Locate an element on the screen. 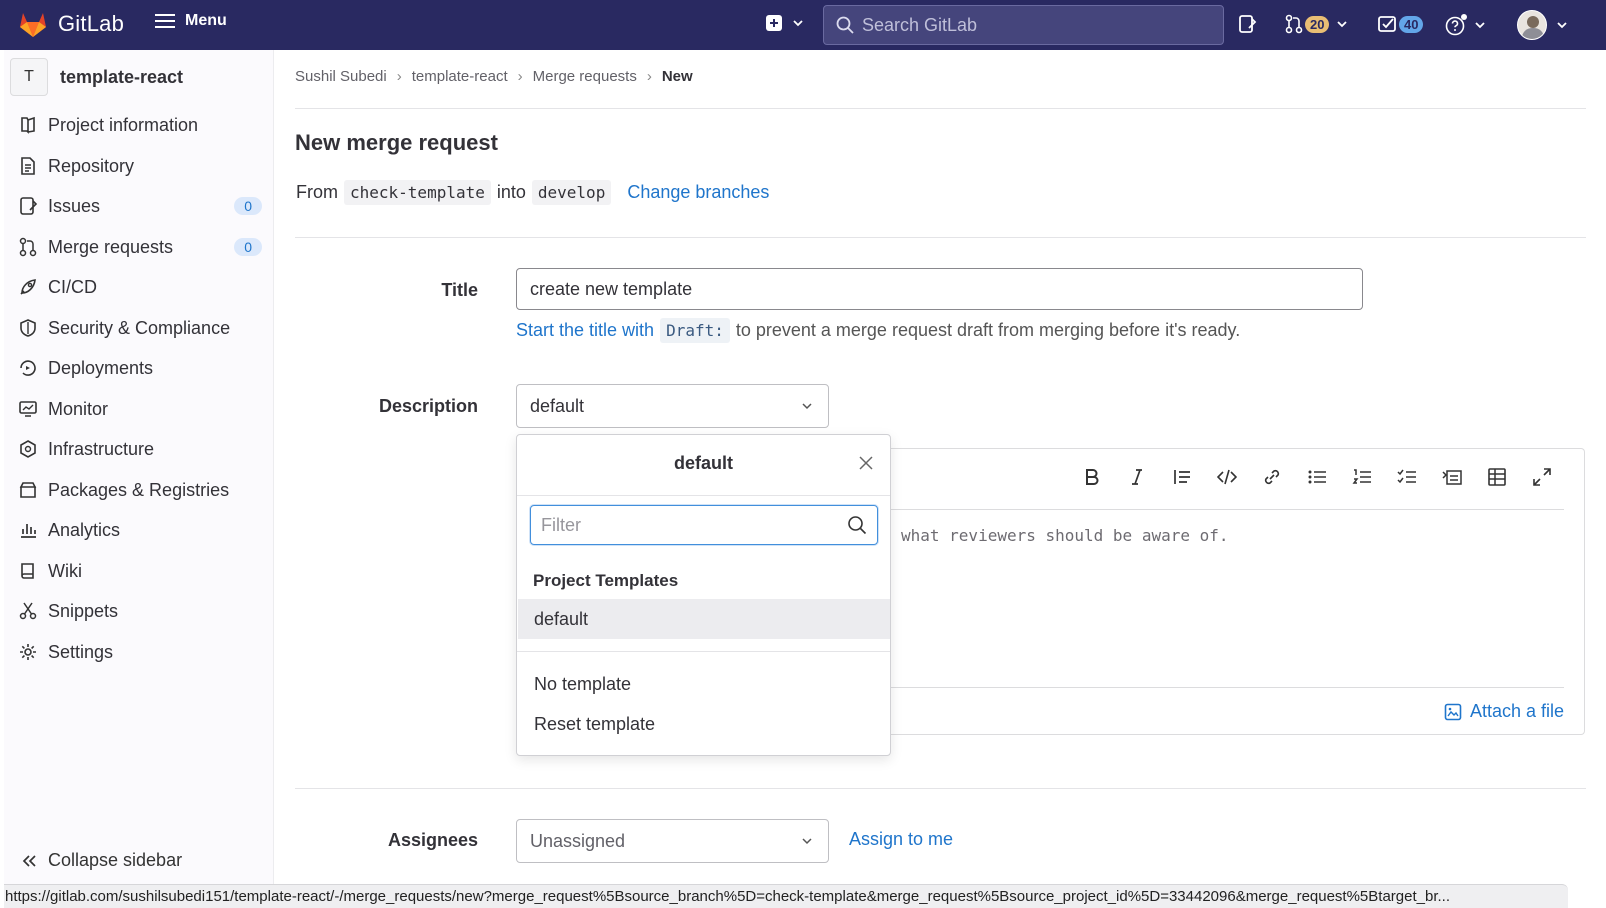  sidebar-item-label: Wiki is located at coordinates (65, 570).